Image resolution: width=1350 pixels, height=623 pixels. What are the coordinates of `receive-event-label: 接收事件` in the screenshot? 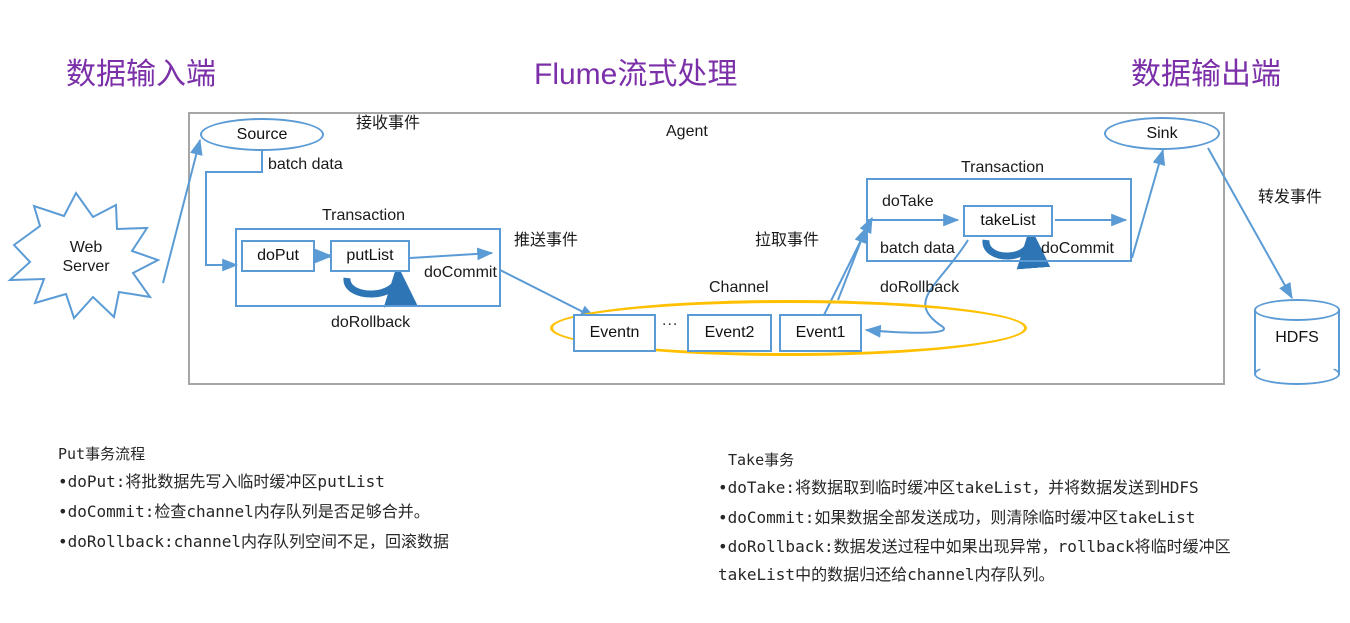 It's located at (388, 123).